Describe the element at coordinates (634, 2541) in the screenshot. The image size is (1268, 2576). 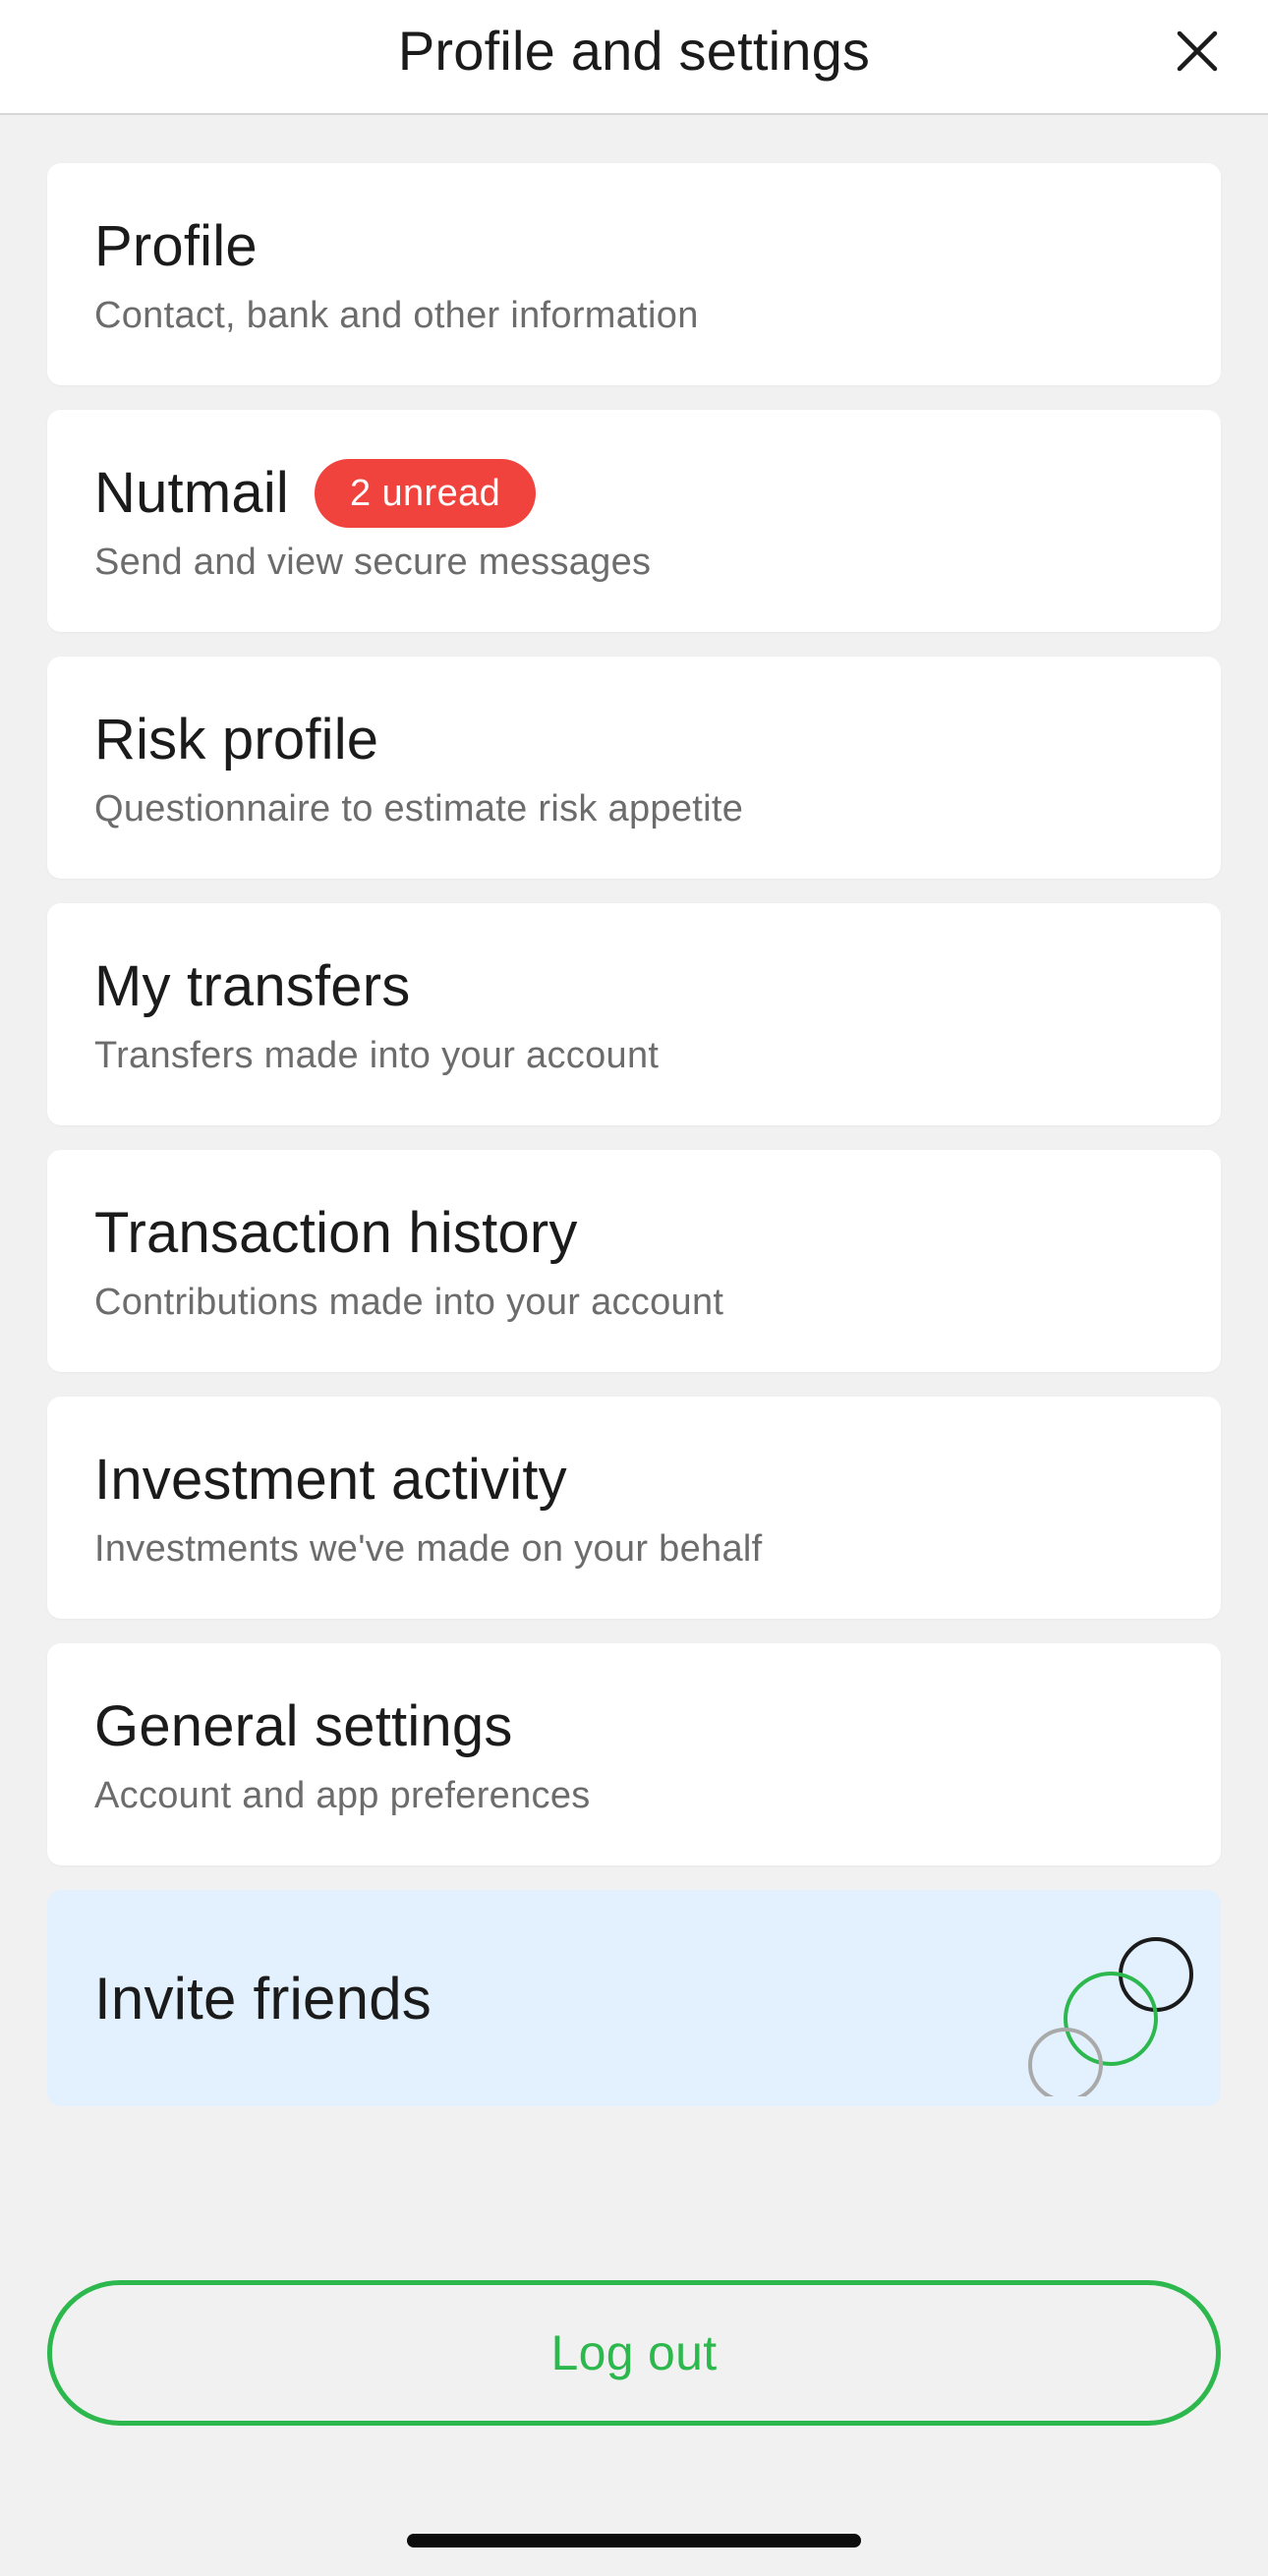
I see `home-indicator` at that location.